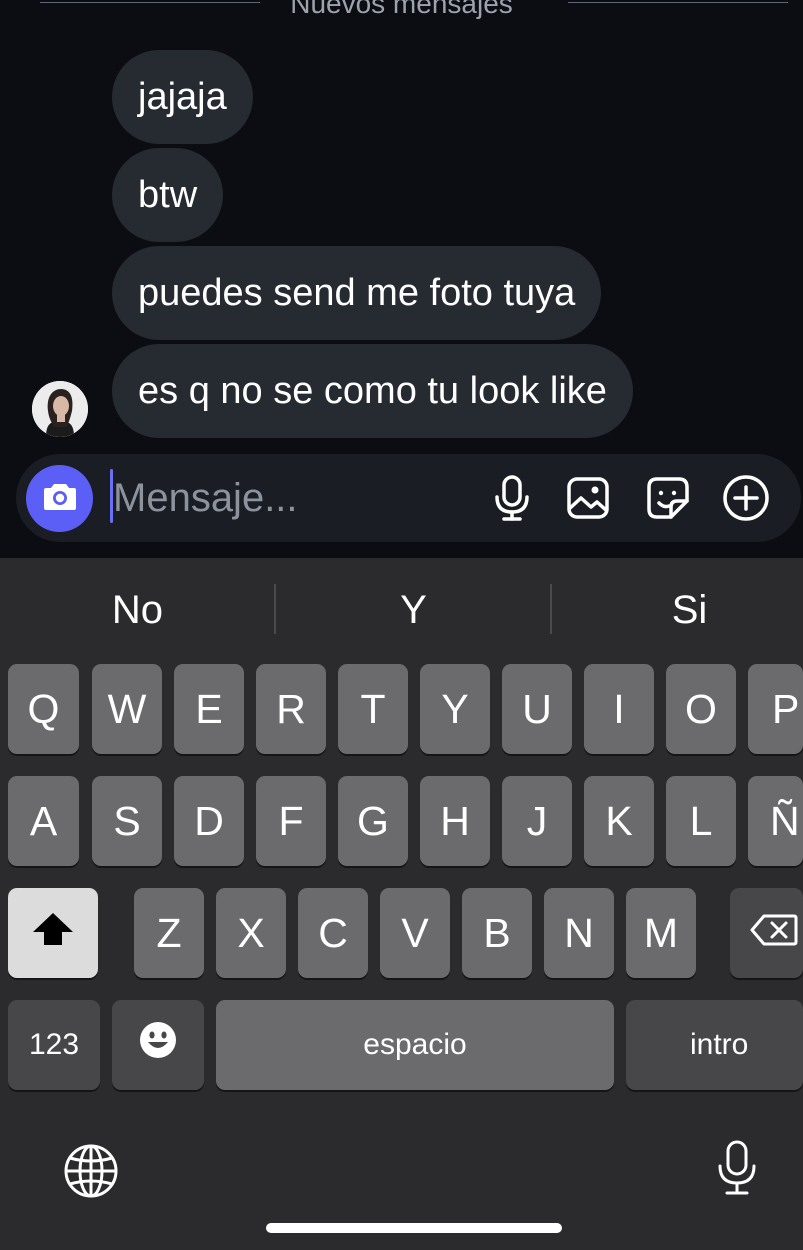  I want to click on key-d: D, so click(209, 821).